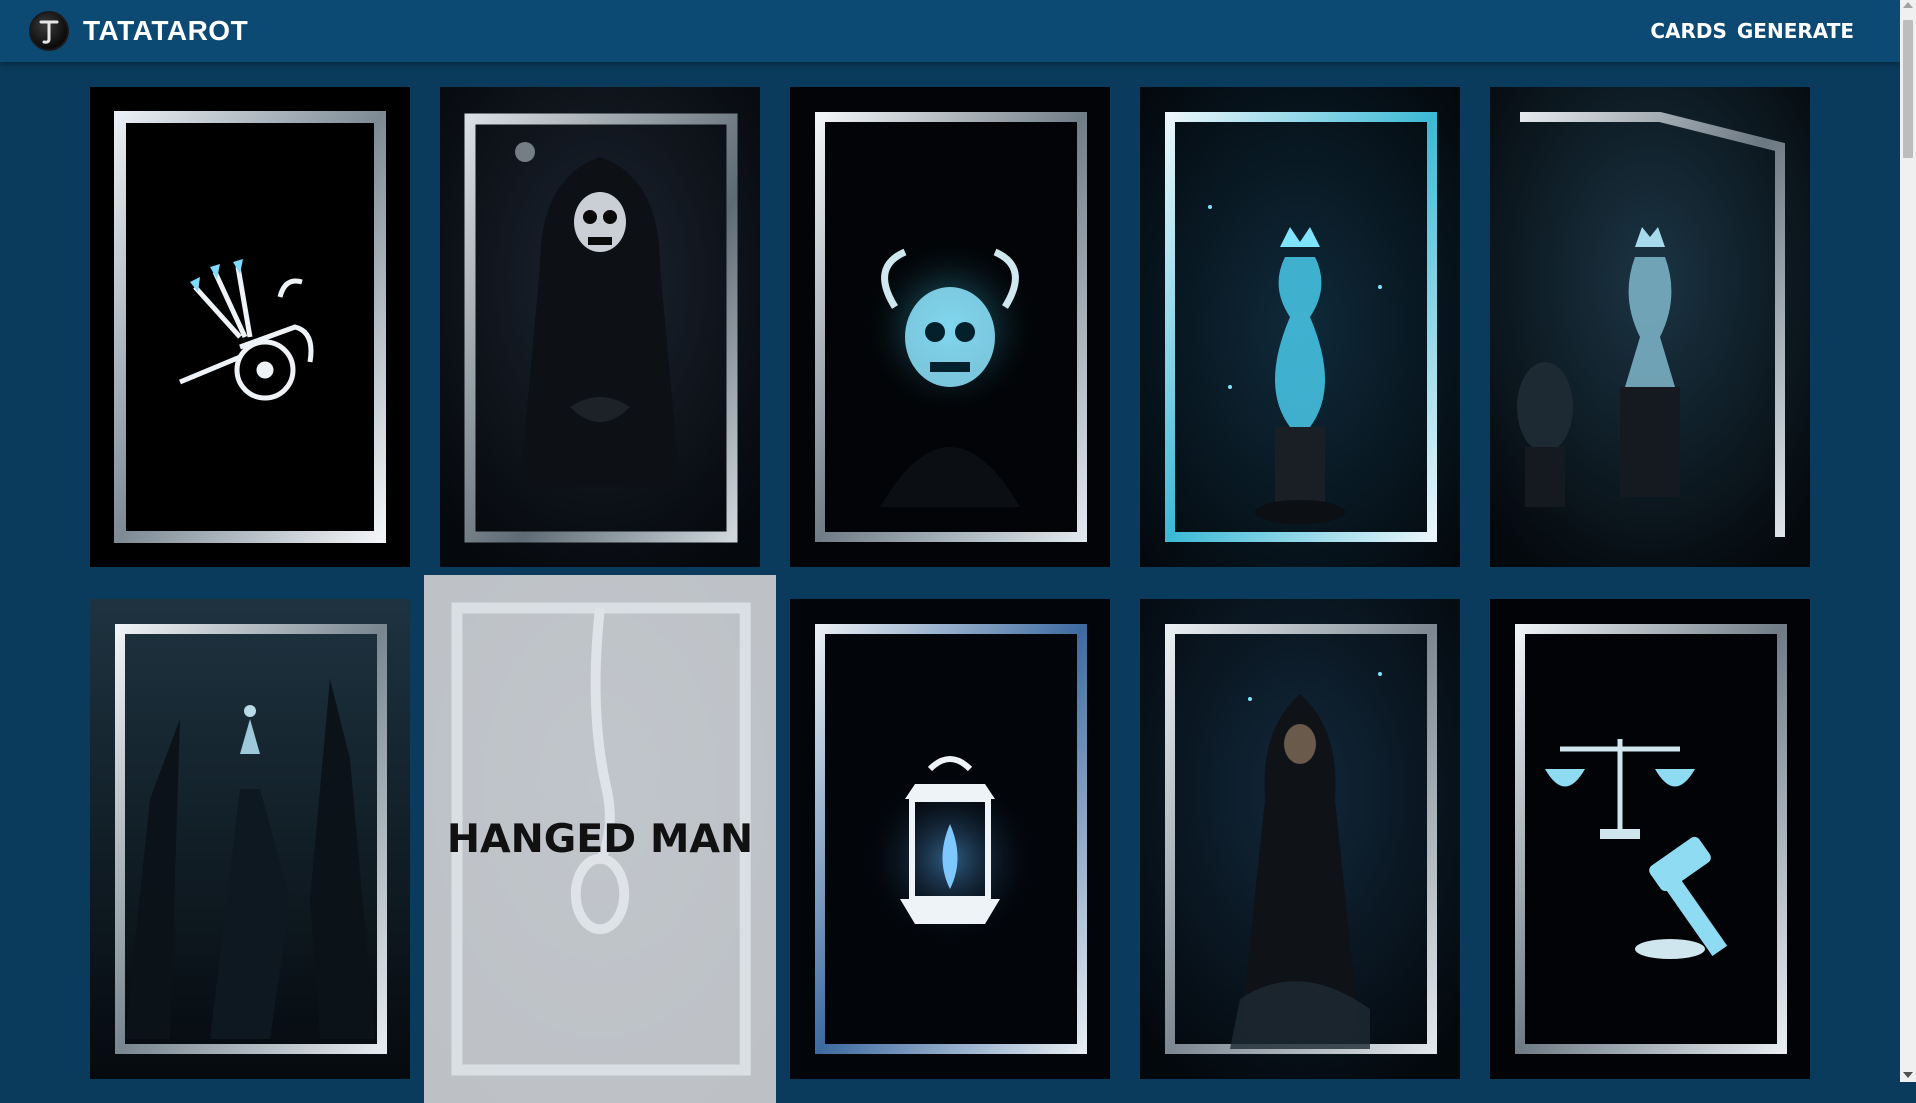 The image size is (1916, 1103). I want to click on brand-link: TATATAROT, so click(138, 31).